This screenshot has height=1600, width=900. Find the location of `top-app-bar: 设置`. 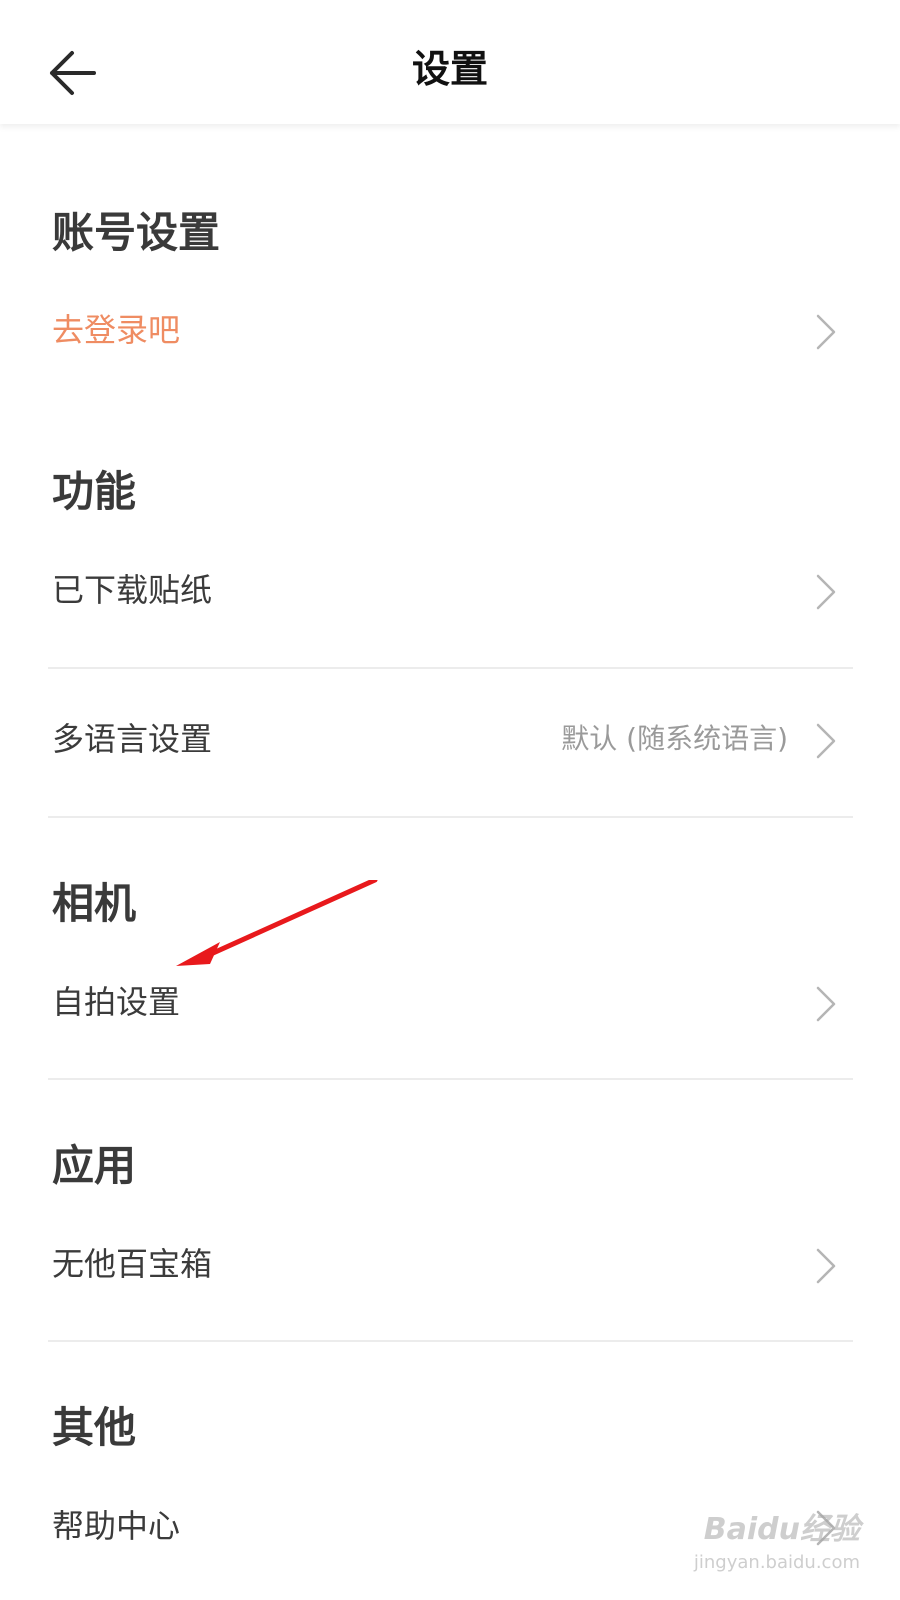

top-app-bar: 设置 is located at coordinates (450, 62).